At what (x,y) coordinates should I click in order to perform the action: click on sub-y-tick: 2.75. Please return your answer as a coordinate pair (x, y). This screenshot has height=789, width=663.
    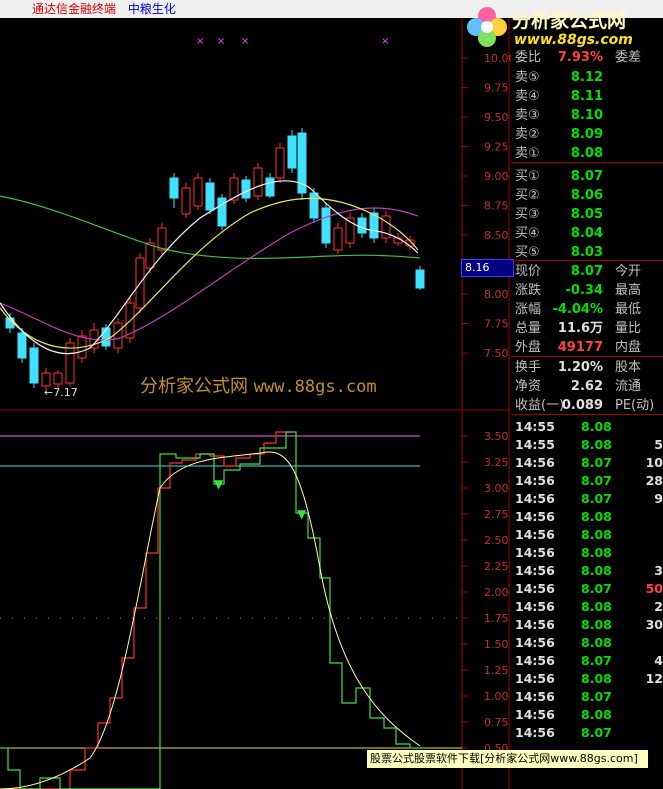
    Looking at the image, I should click on (496, 514).